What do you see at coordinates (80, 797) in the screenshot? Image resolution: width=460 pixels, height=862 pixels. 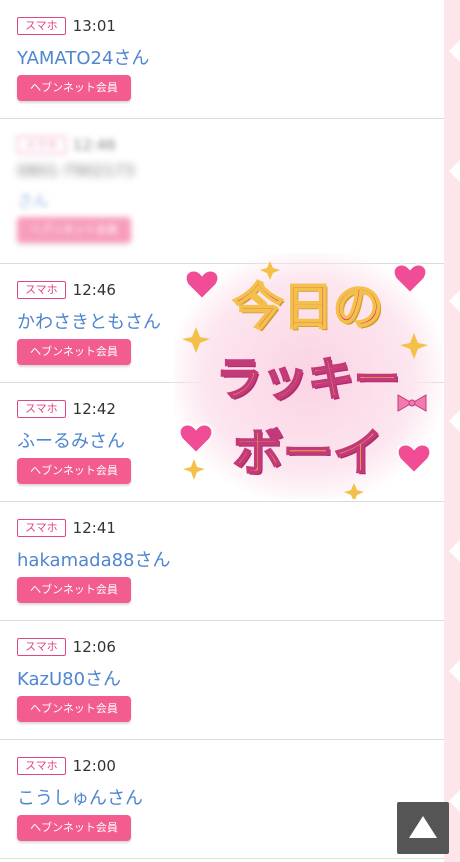 I see `visitor-name: こうしゅんさん` at bounding box center [80, 797].